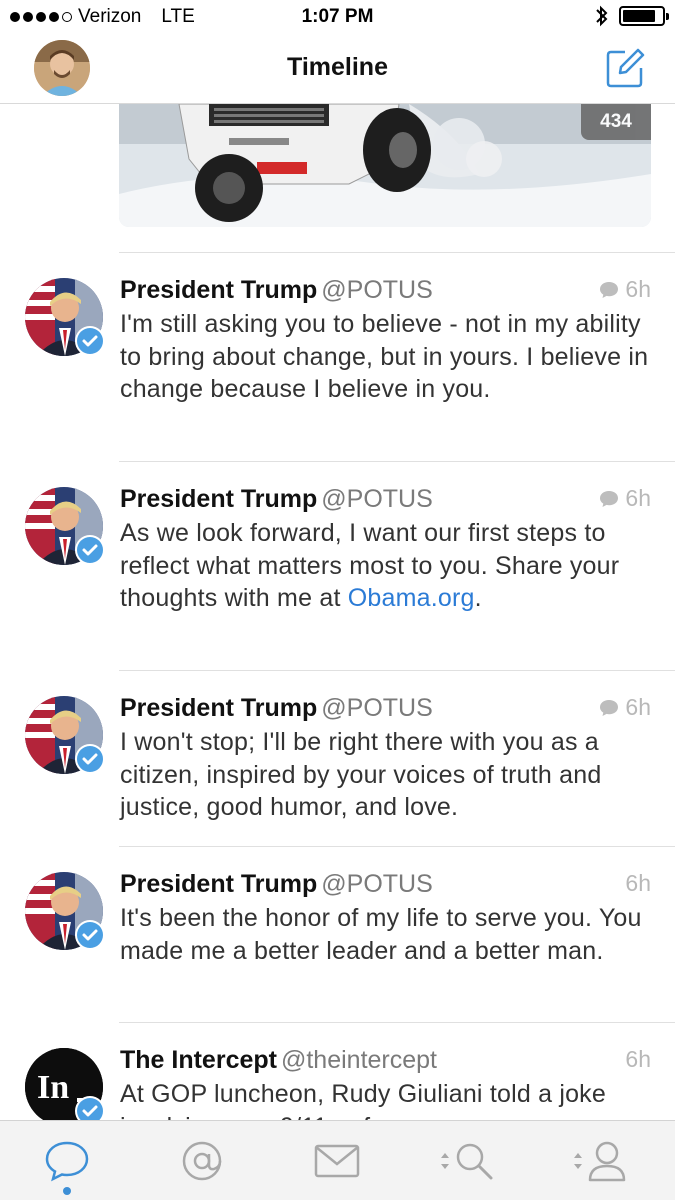 The image size is (675, 1200). I want to click on search-tab, so click(467, 1161).